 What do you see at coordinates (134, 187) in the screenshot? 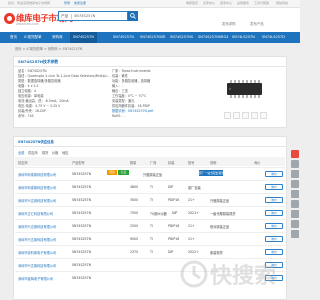
I see `qty-cell: 4800` at bounding box center [134, 187].